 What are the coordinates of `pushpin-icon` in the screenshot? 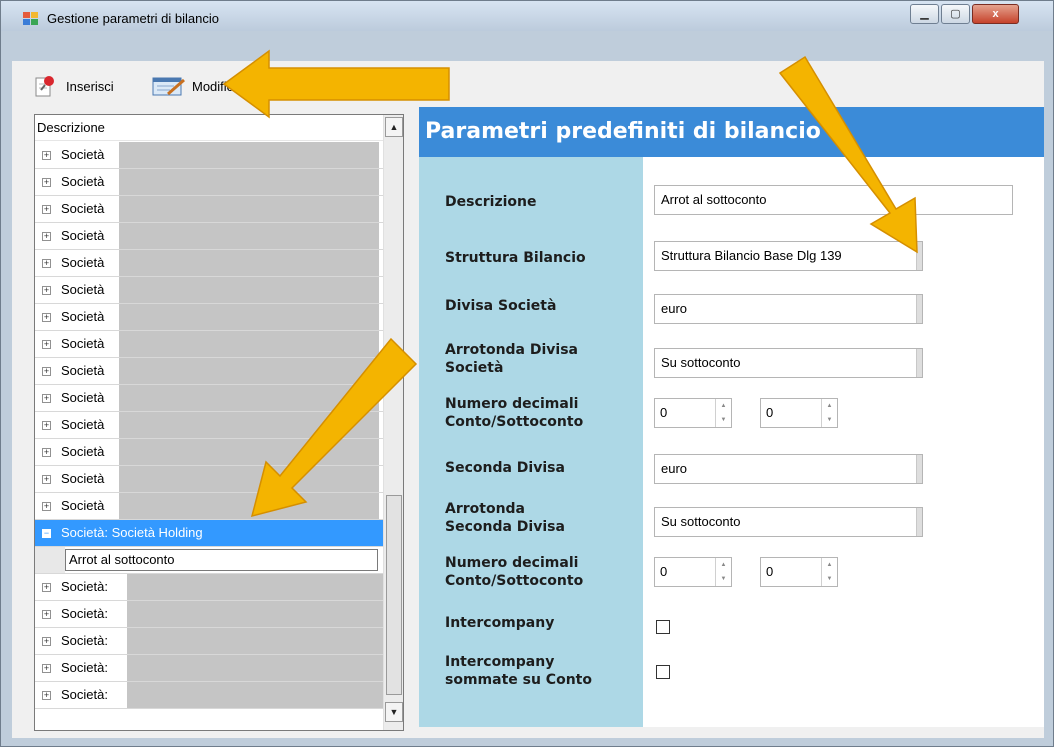 It's located at (46, 86).